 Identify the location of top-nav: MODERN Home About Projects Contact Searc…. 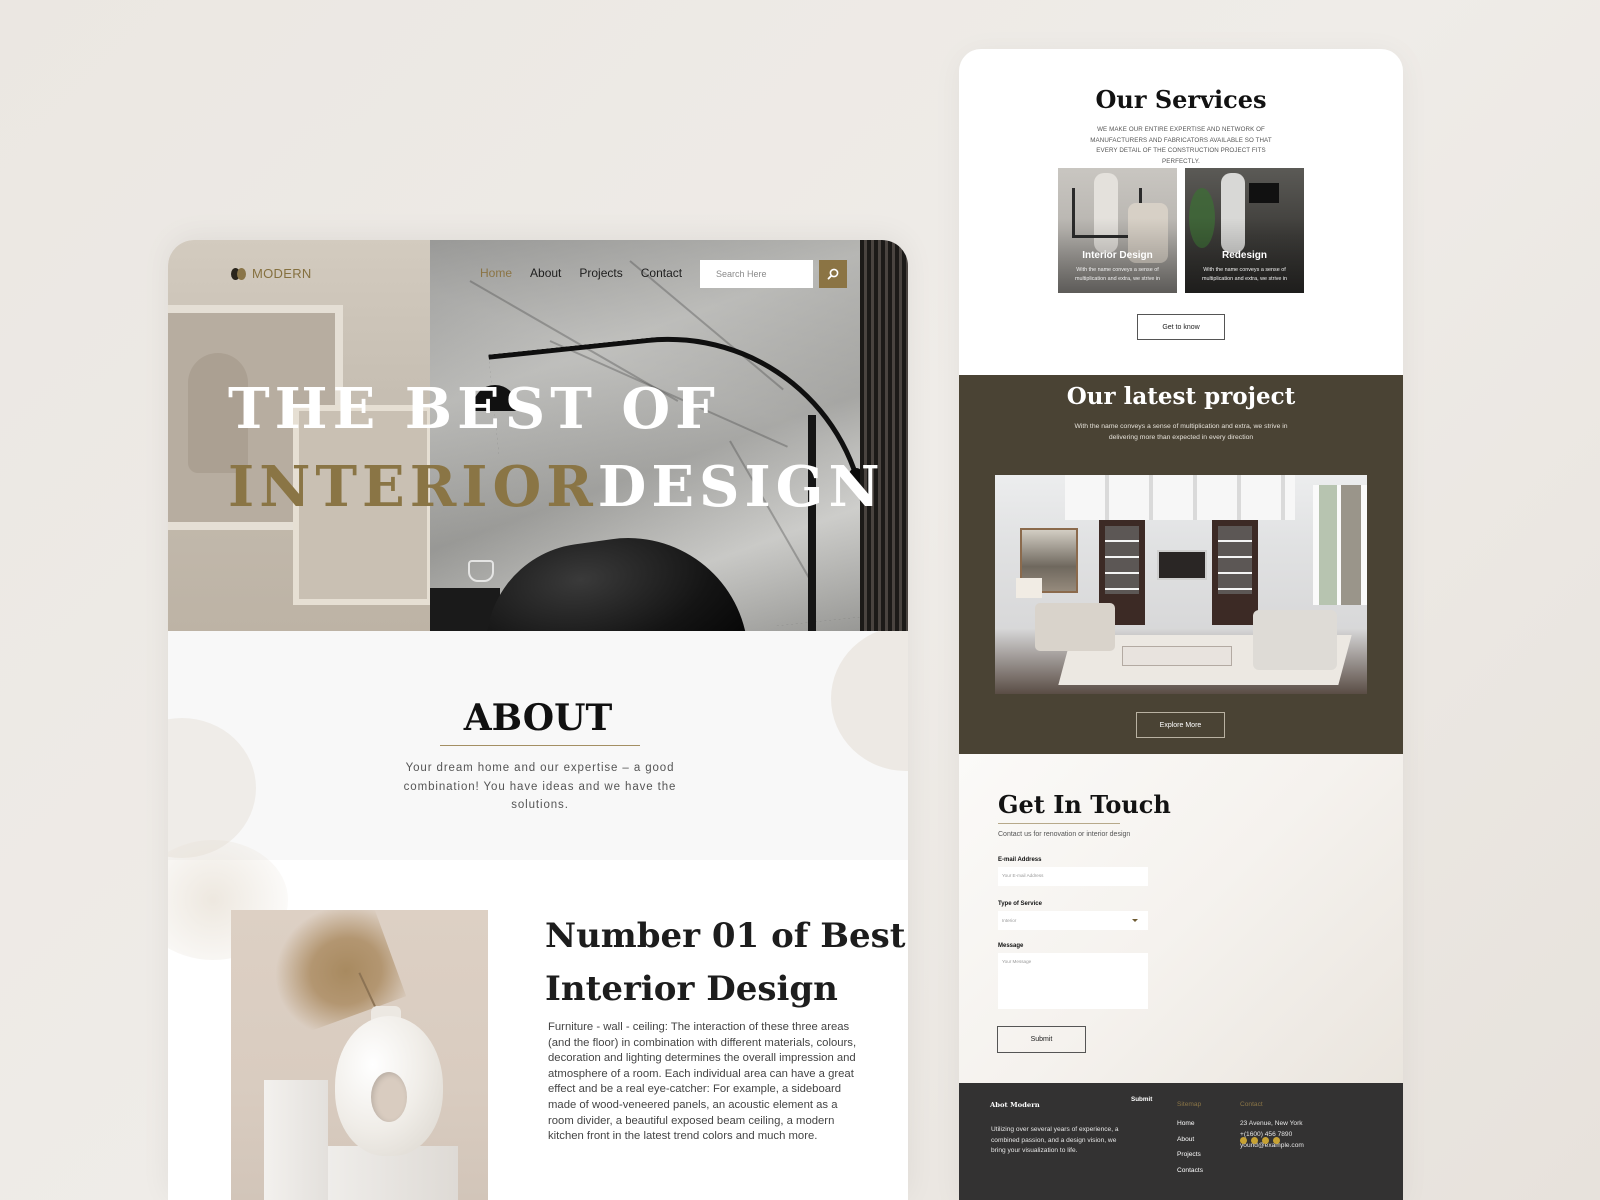
(538, 275).